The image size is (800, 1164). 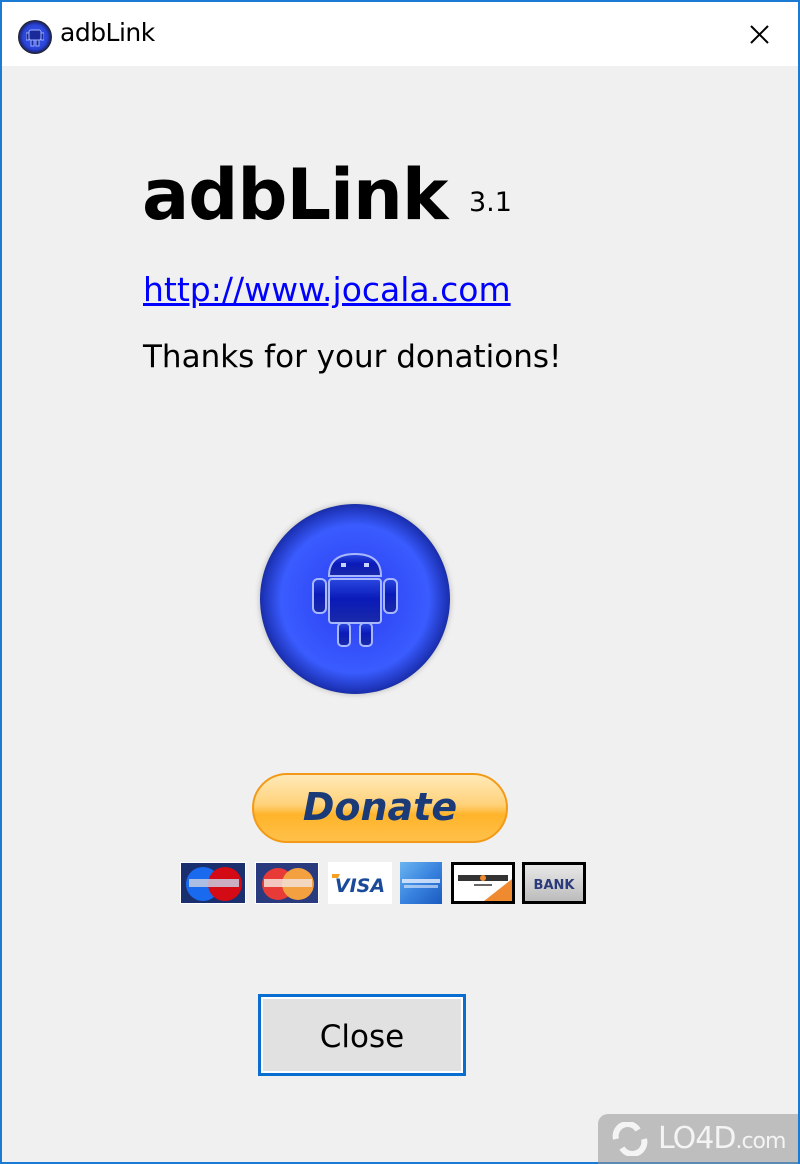 I want to click on donate-button: Donate, so click(x=380, y=808).